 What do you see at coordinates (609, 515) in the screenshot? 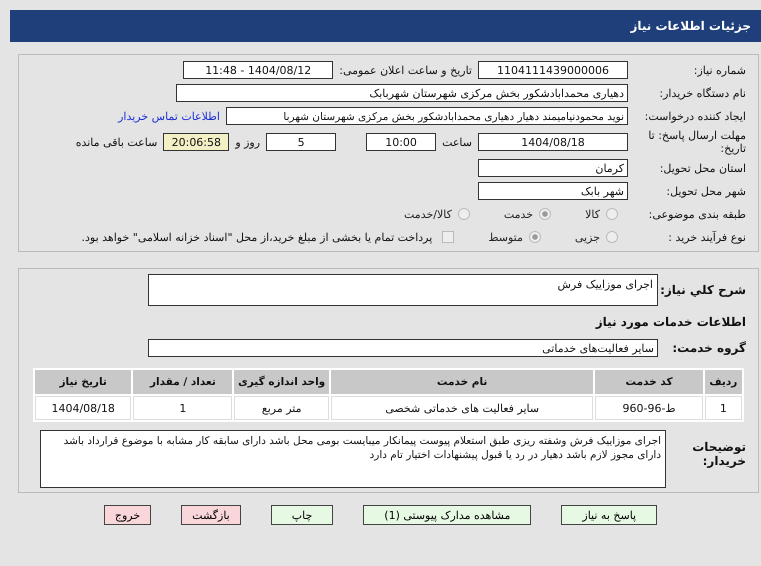
I see `action-button: پاسخ به نیاز` at bounding box center [609, 515].